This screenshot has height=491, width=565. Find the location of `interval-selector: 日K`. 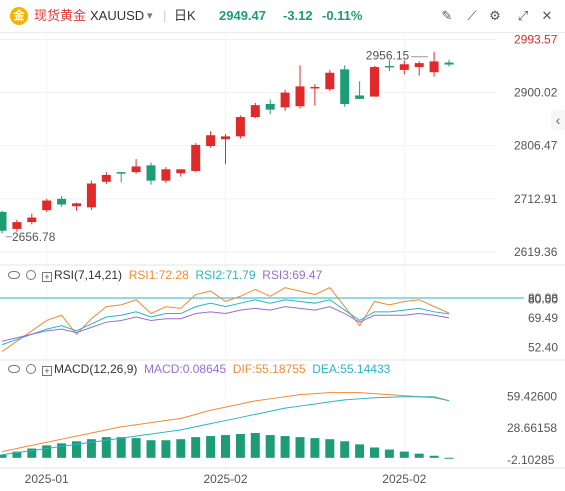

interval-selector: 日K is located at coordinates (185, 16).